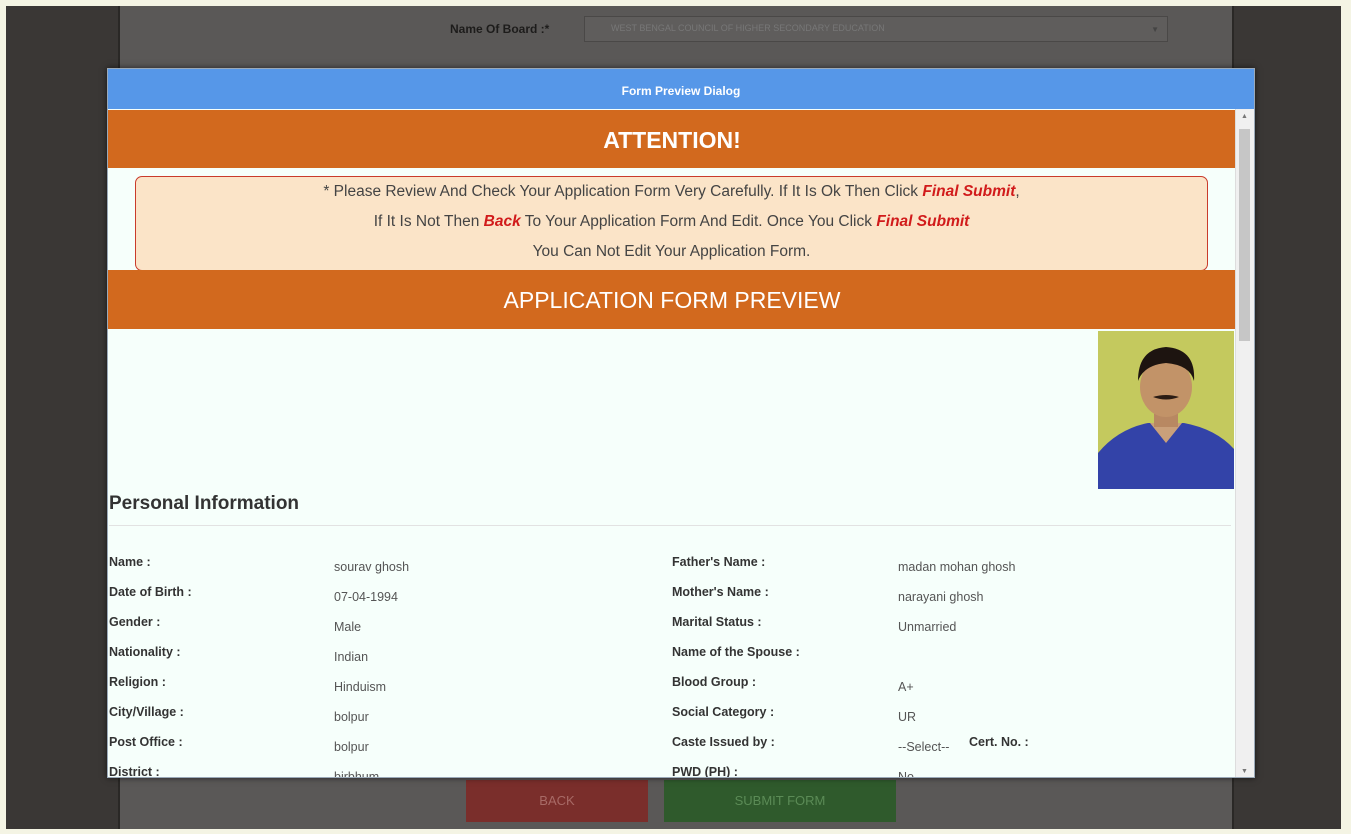  I want to click on application-preview-banner: APPLICATION FORM PREVIEW, so click(672, 299).